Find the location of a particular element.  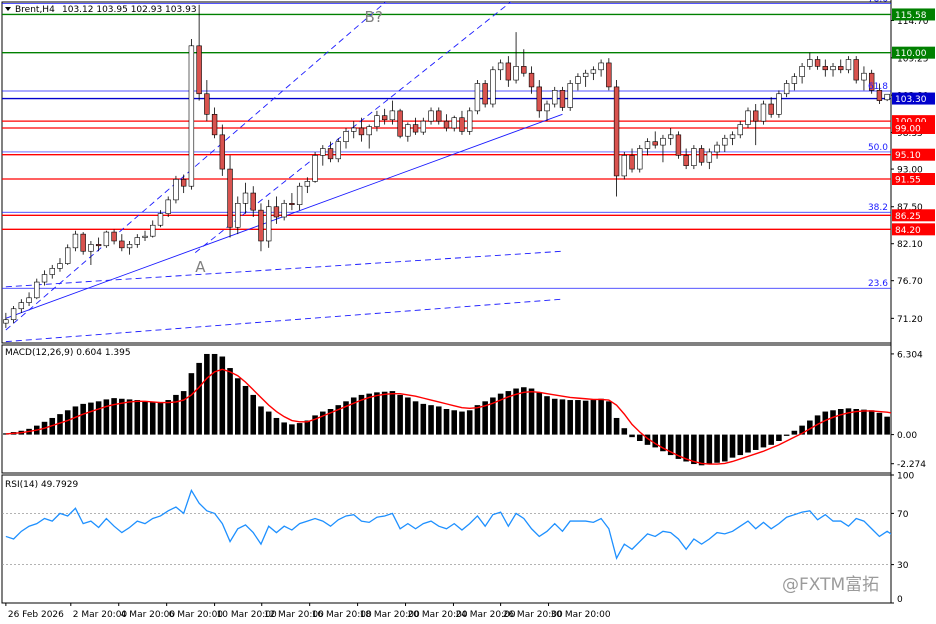

price-tick-label: 71.20 is located at coordinates (910, 320).